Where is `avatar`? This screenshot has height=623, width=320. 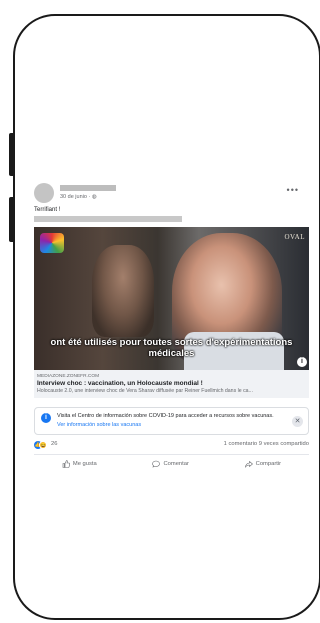 avatar is located at coordinates (44, 193).